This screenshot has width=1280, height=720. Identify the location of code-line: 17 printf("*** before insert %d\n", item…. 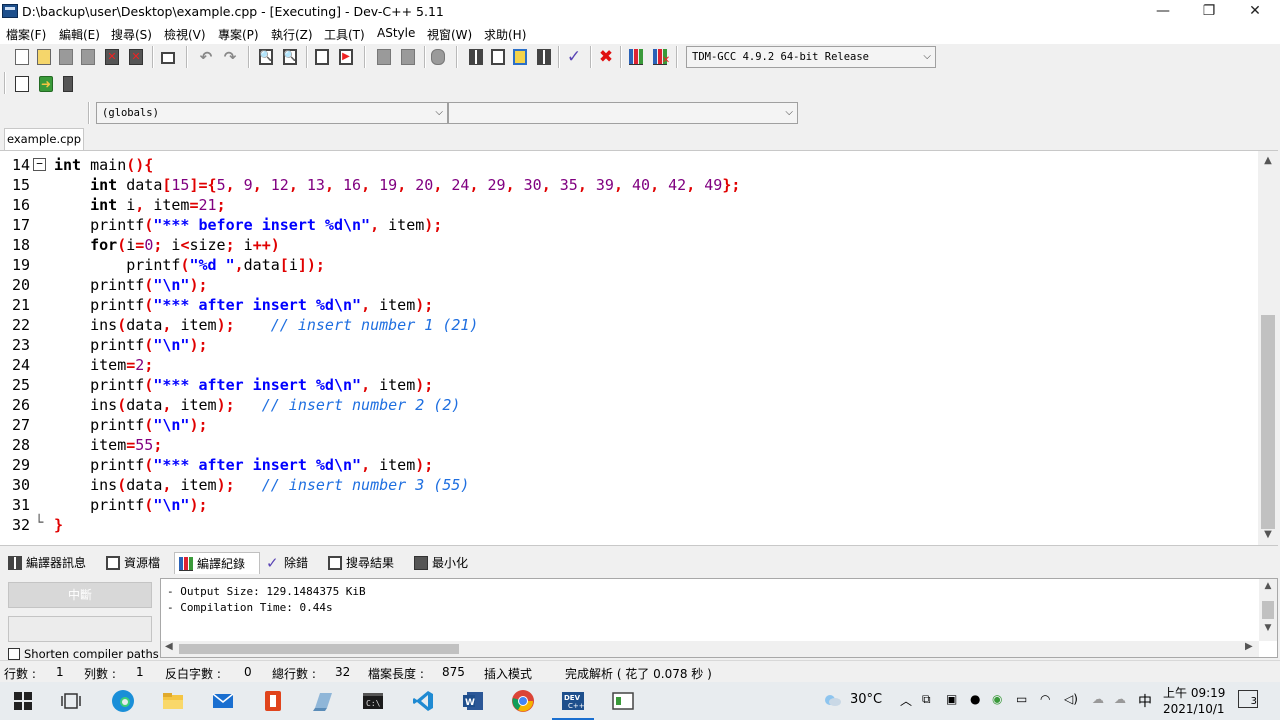
(630, 225).